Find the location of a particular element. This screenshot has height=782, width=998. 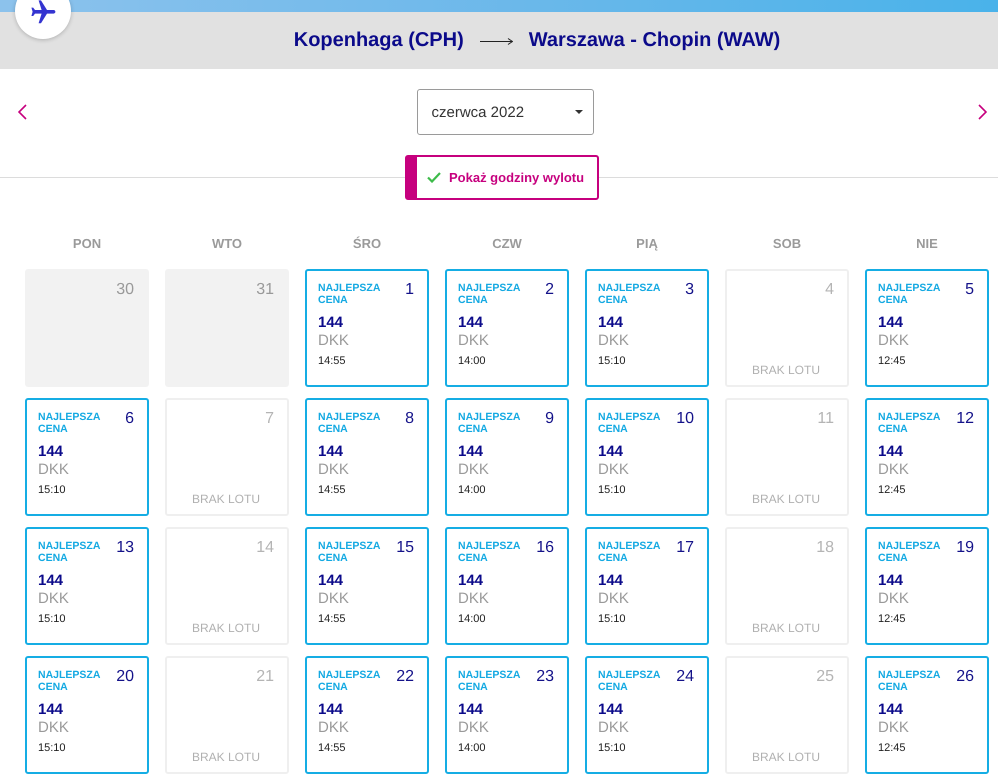

calendar-day: NAJLEPSZA CENA 9 144 DKK 14:00 is located at coordinates (507, 457).